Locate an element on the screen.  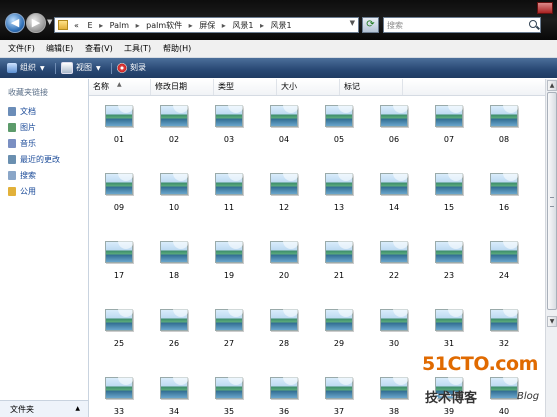
file-item: 01 is located at coordinates (119, 128).